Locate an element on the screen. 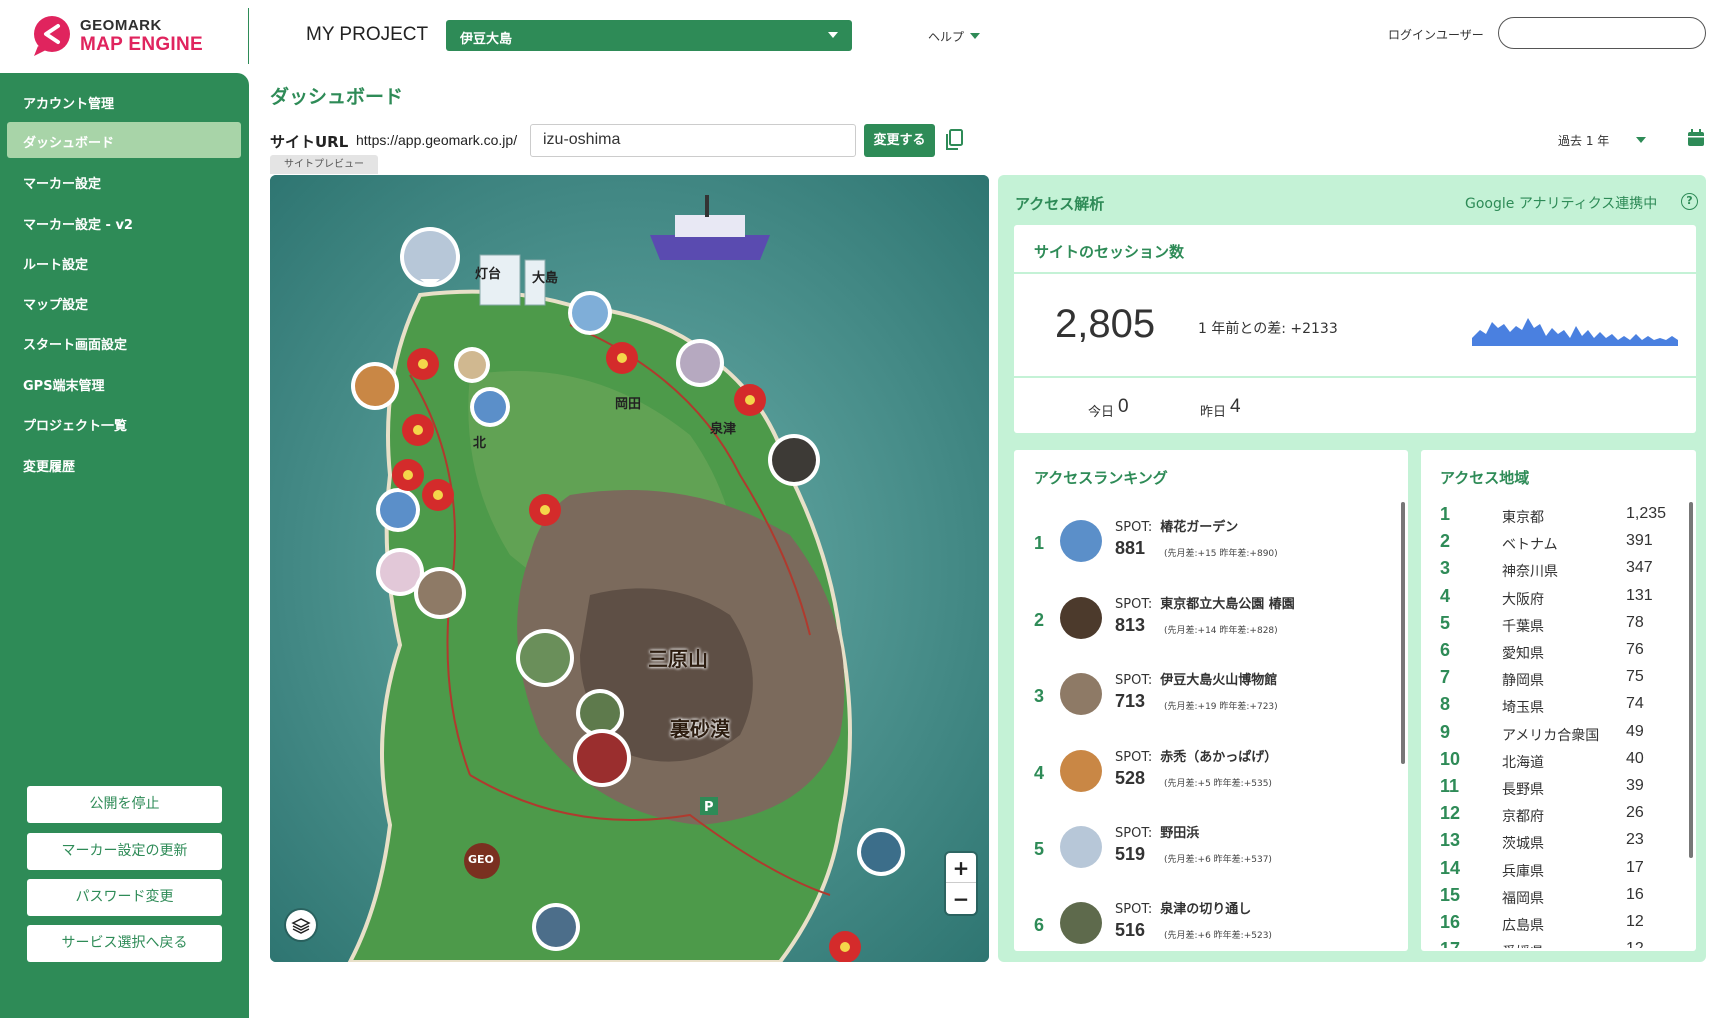  ranking-row: 6 SPOT: 泉津の切り通し 516 (先月差:+6 昨年差:+523) is located at coordinates (1215, 928).